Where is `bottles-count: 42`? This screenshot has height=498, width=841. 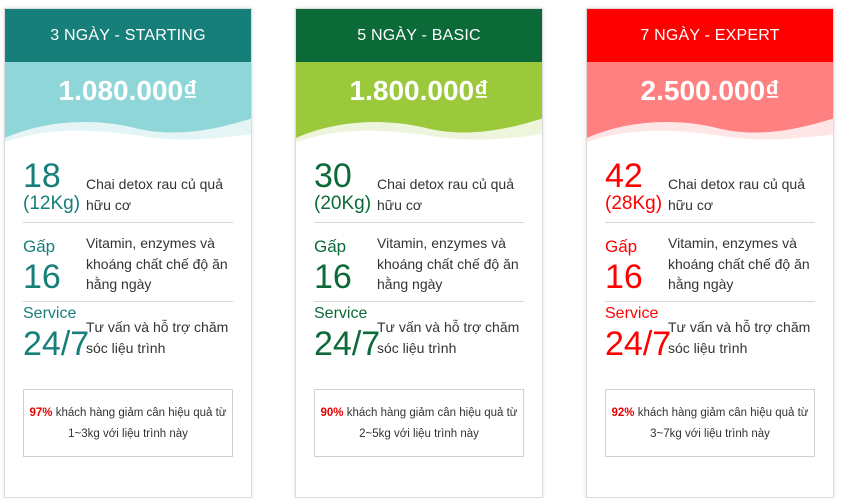
bottles-count: 42 is located at coordinates (624, 176).